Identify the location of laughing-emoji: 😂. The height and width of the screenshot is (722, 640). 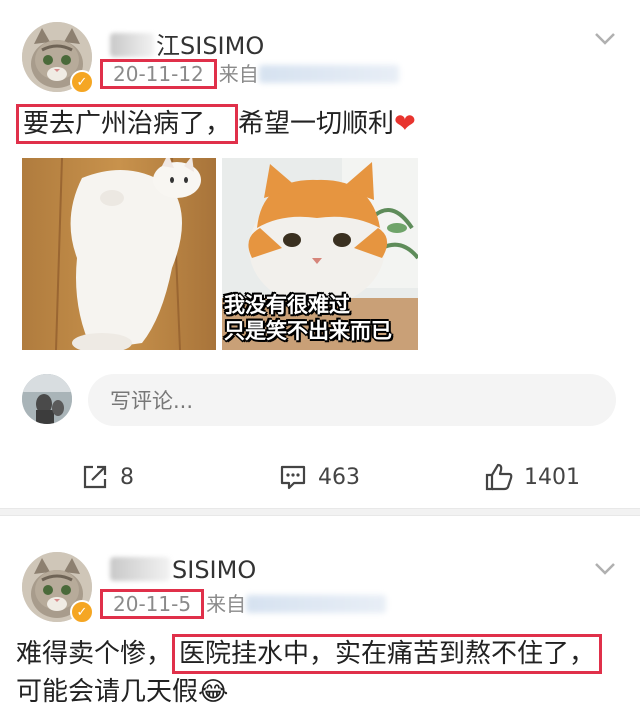
(213, 692).